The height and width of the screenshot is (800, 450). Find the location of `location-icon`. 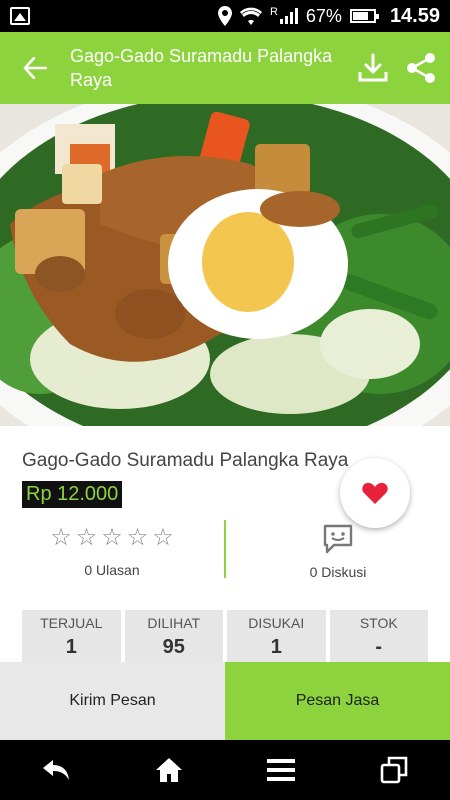

location-icon is located at coordinates (224, 16).